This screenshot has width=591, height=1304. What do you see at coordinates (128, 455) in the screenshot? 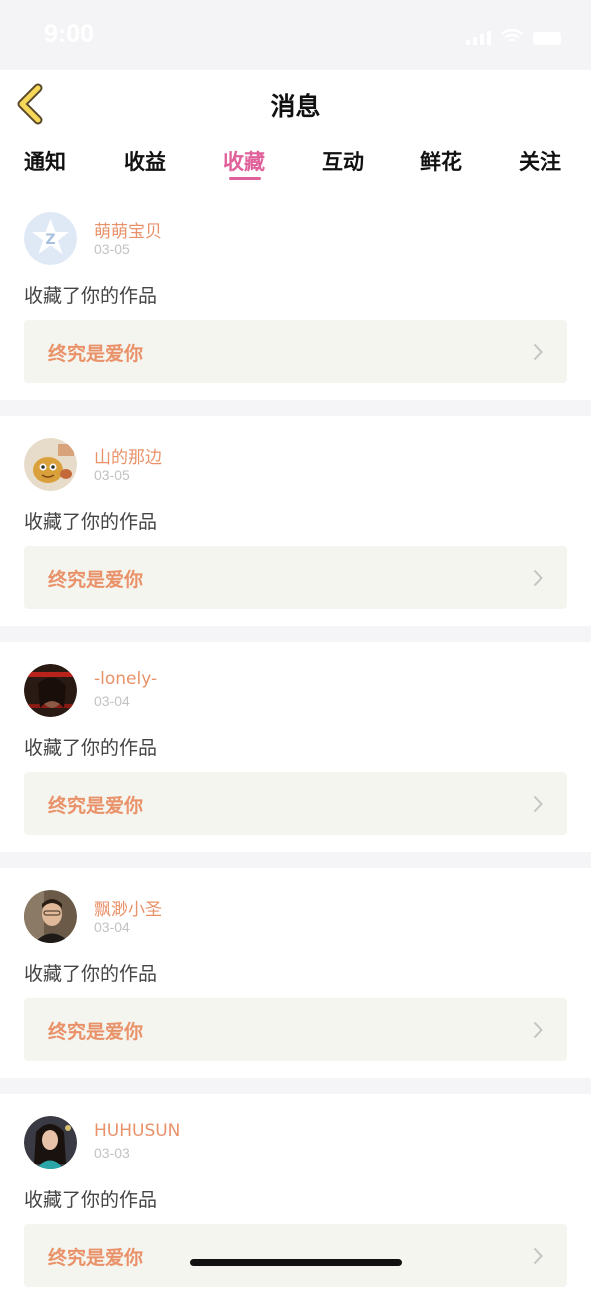
I see `username: 山的那边` at bounding box center [128, 455].